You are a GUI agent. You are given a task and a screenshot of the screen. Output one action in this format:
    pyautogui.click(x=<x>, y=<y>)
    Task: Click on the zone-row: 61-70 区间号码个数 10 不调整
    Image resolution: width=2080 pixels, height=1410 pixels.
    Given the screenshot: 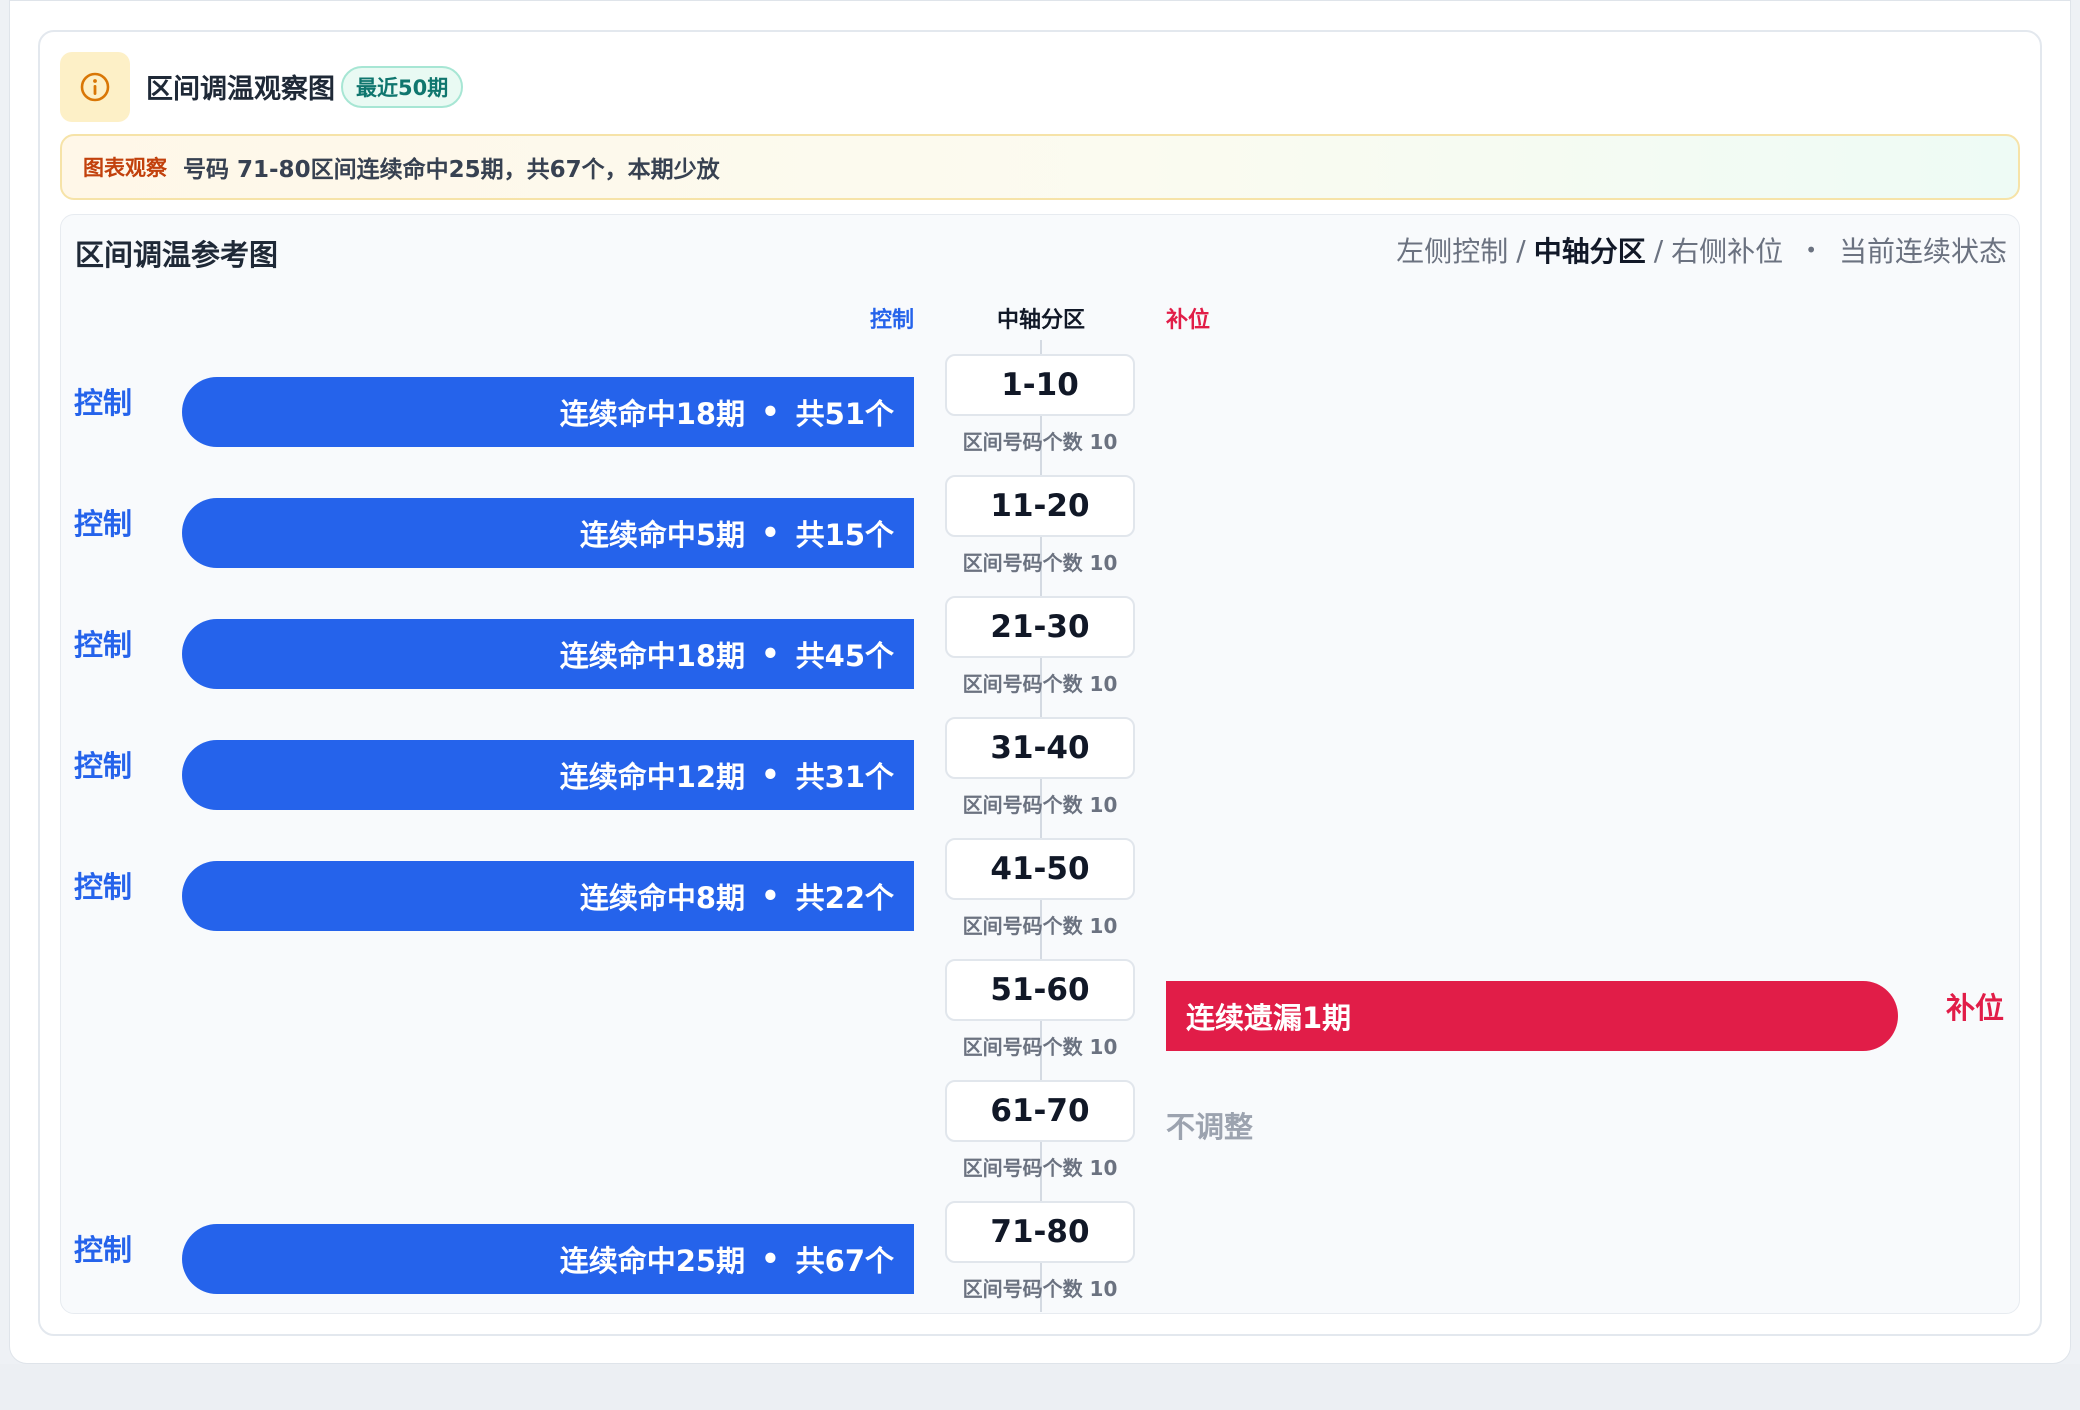 What is the action you would take?
    pyautogui.click(x=1040, y=1126)
    